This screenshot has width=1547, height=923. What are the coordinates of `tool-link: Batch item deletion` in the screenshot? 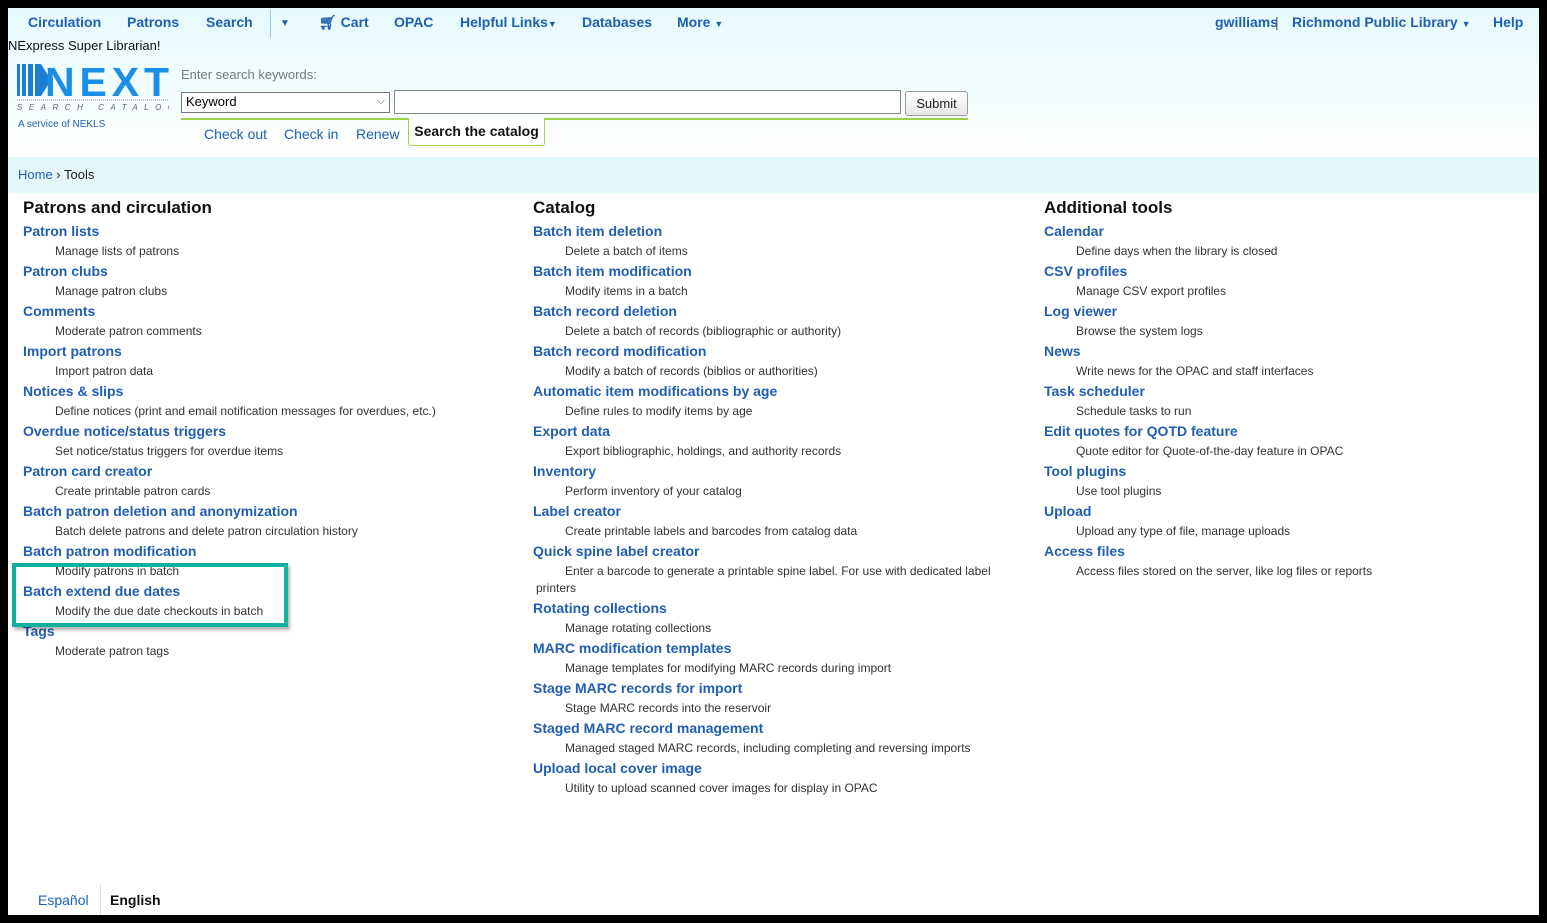 It's located at (773, 233).